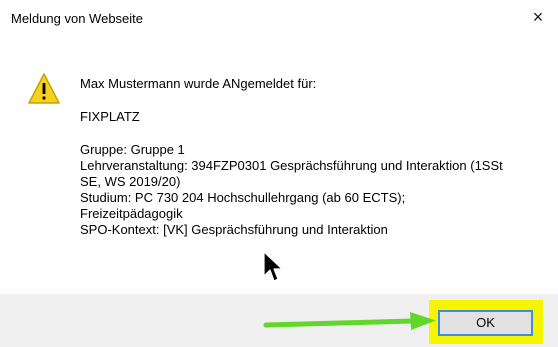  What do you see at coordinates (349, 321) in the screenshot?
I see `green-arrow` at bounding box center [349, 321].